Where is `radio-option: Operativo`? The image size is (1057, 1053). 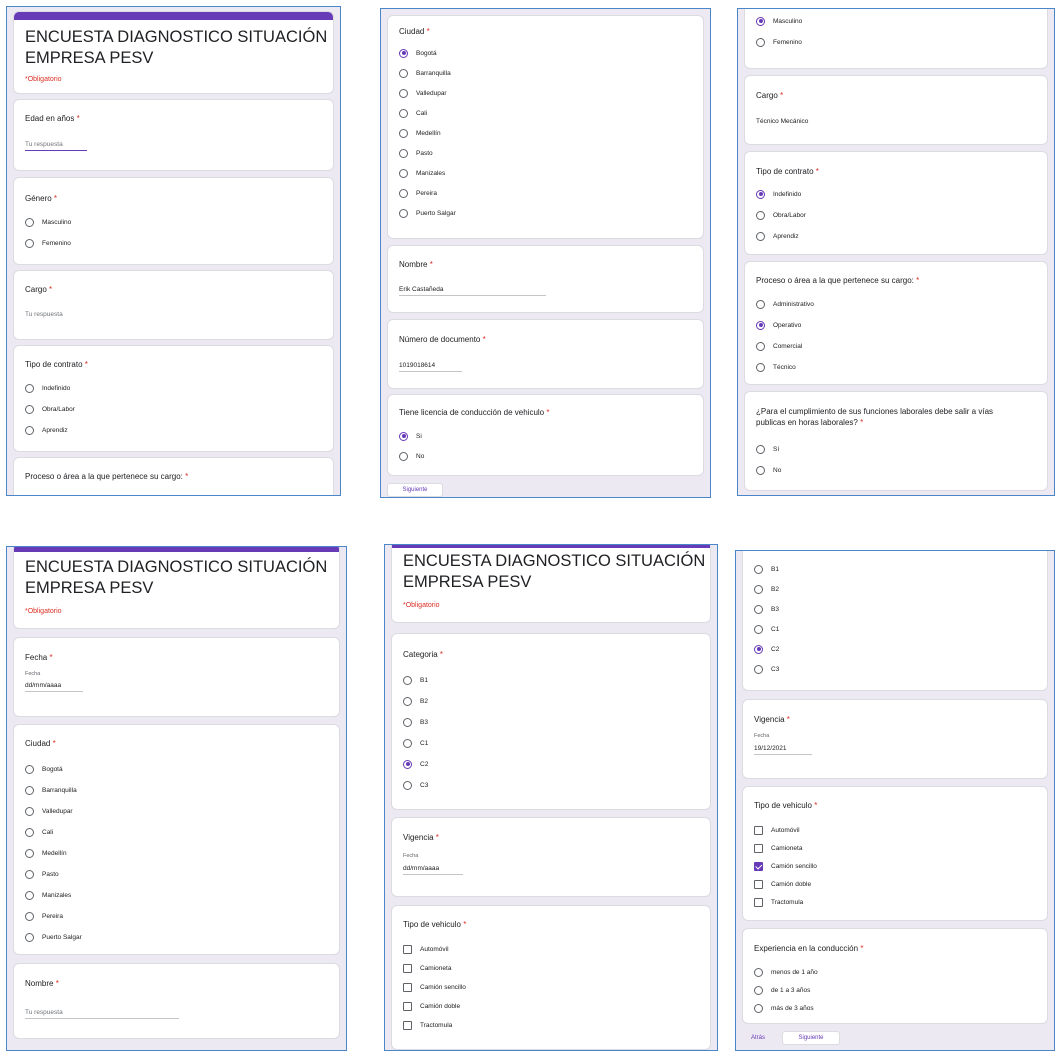 radio-option: Operativo is located at coordinates (778, 325).